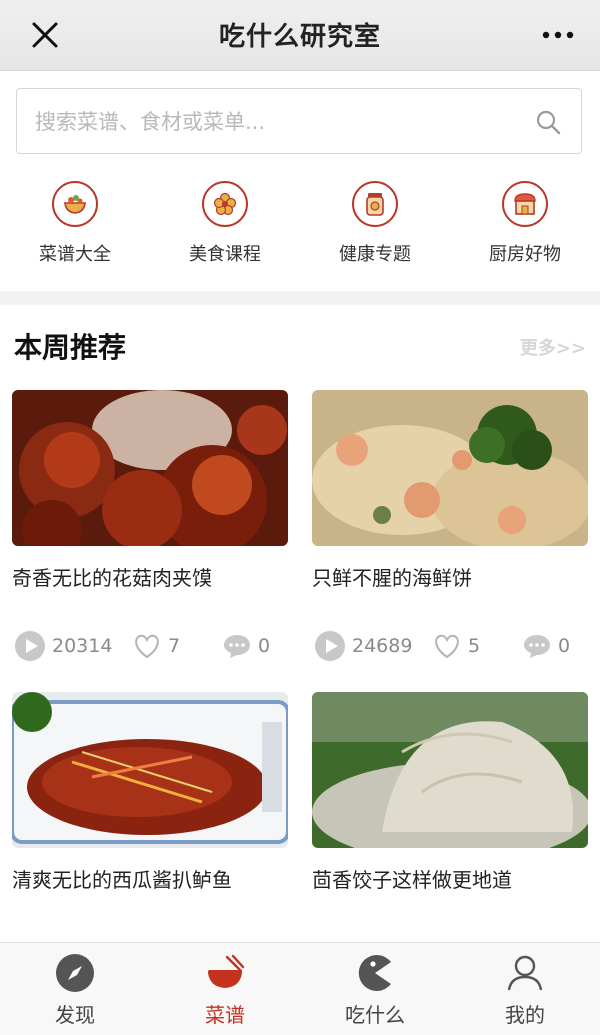 This screenshot has height=1035, width=600. Describe the element at coordinates (225, 1015) in the screenshot. I see `tab-label: 菜谱` at that location.